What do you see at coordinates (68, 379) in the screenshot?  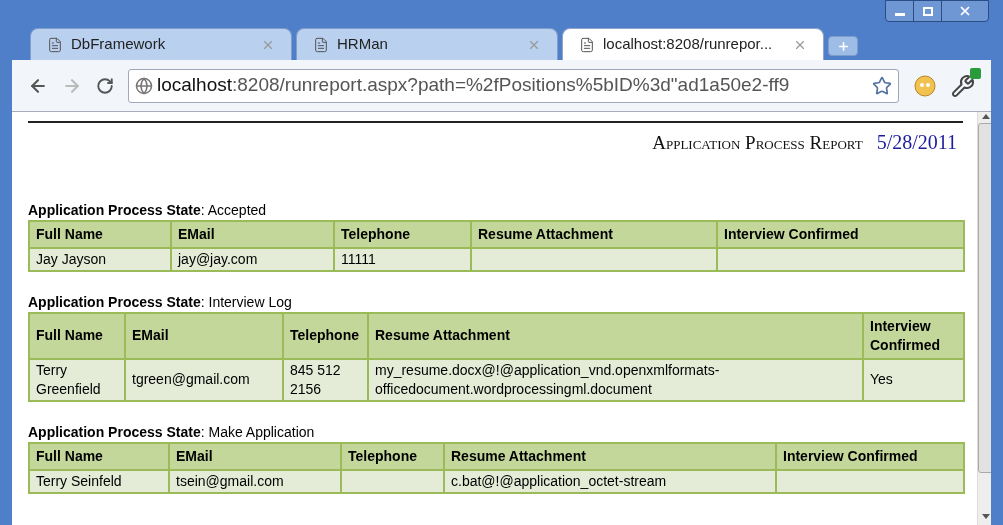 I see `table-cell: Terry Greenfield` at bounding box center [68, 379].